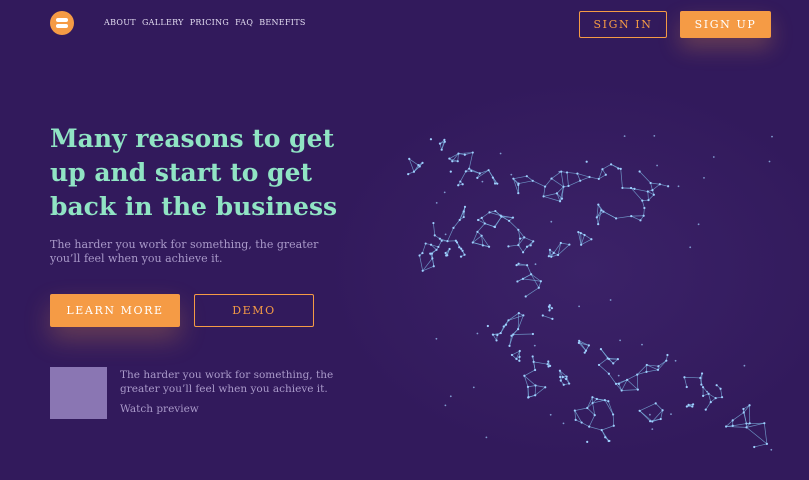 The width and height of the screenshot is (809, 480). What do you see at coordinates (244, 22) in the screenshot?
I see `nav-faq: FAQ` at bounding box center [244, 22].